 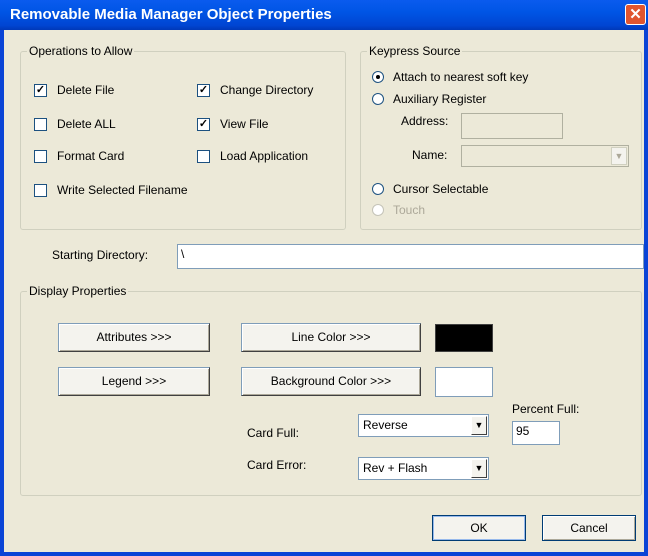 What do you see at coordinates (385, 425) in the screenshot?
I see `card-full-value: Reverse` at bounding box center [385, 425].